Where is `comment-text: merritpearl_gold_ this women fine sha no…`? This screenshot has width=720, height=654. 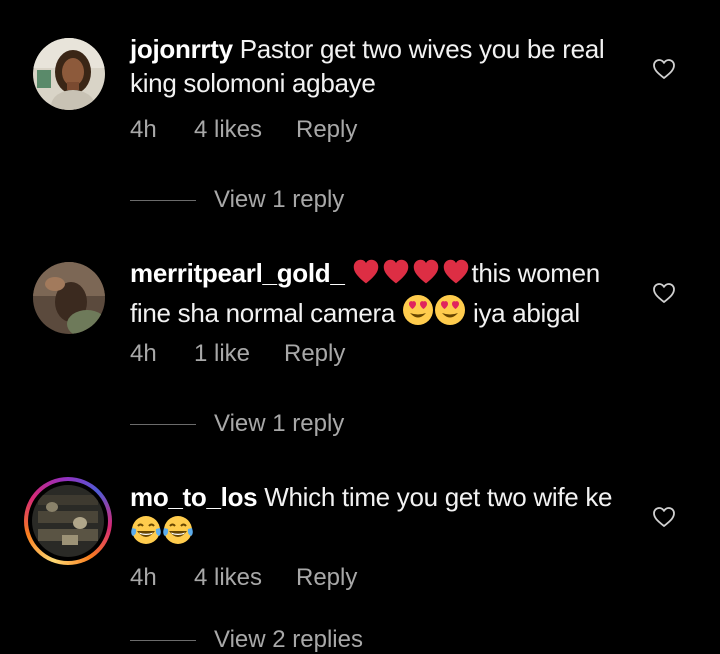 comment-text: merritpearl_gold_ this women fine sha no… is located at coordinates (380, 295).